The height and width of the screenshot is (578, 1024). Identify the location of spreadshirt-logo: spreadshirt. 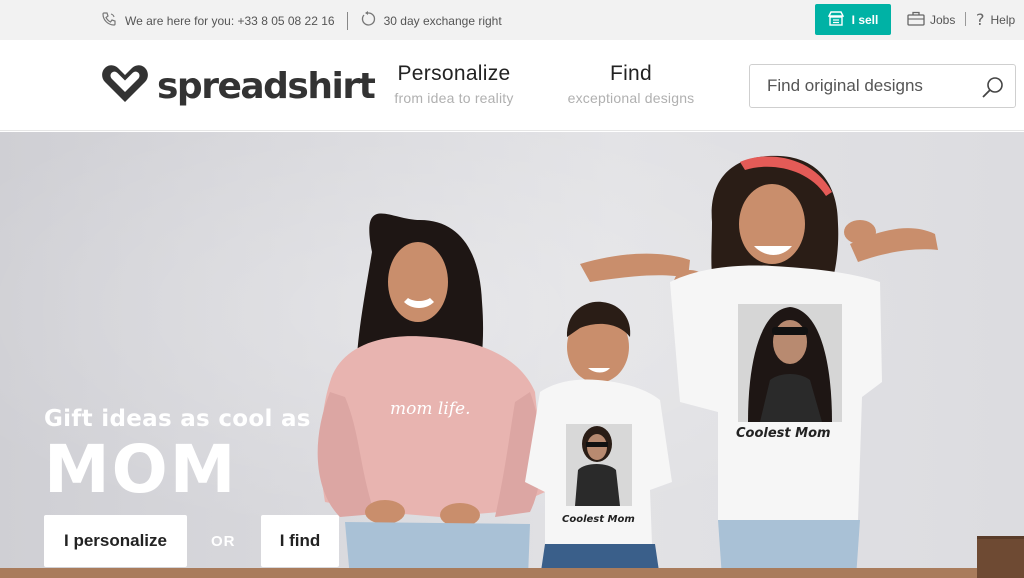
(238, 86).